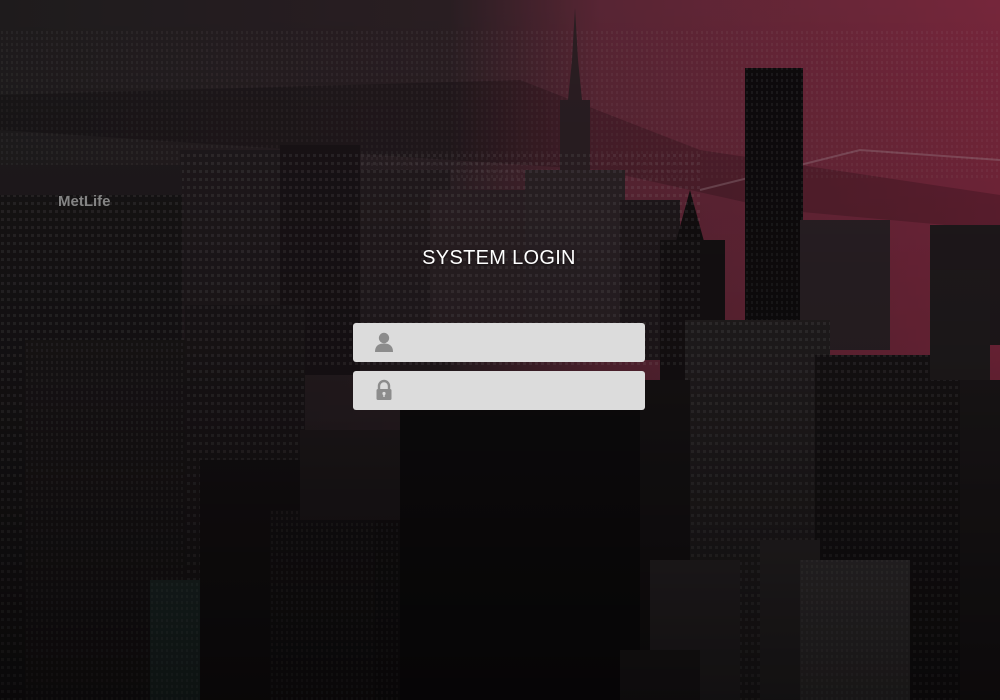 Image resolution: width=1000 pixels, height=700 pixels. What do you see at coordinates (384, 390) in the screenshot?
I see `lock-icon` at bounding box center [384, 390].